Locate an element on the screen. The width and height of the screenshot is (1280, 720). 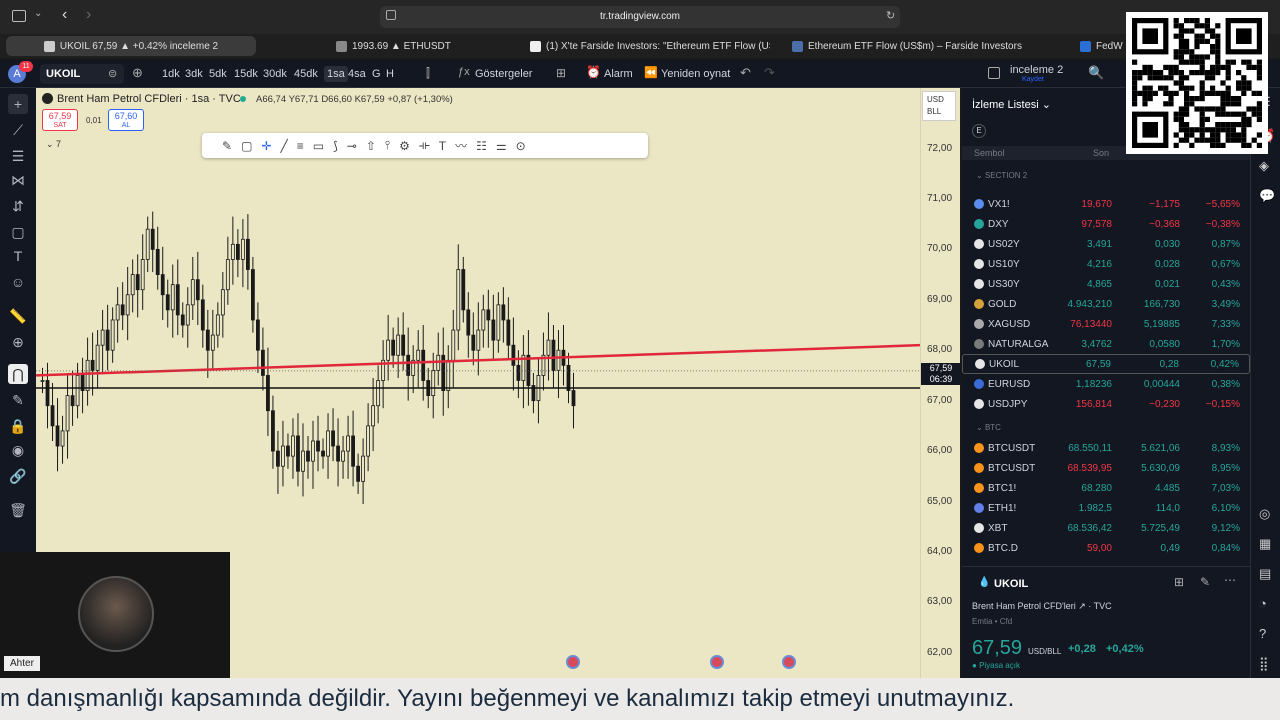
brush-icon: ⟆ is located at coordinates (335, 146).